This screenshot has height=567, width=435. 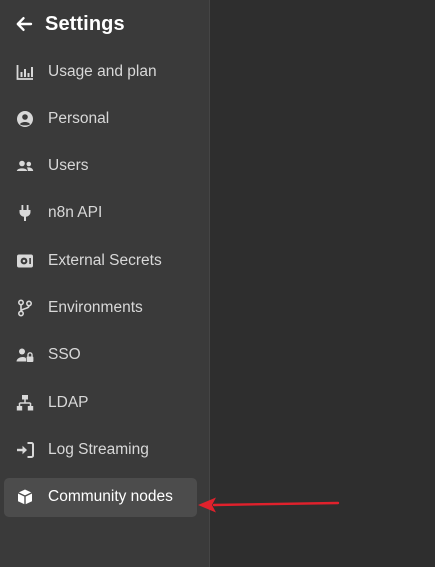 I want to click on sidebar-item-label: Environments, so click(x=95, y=307).